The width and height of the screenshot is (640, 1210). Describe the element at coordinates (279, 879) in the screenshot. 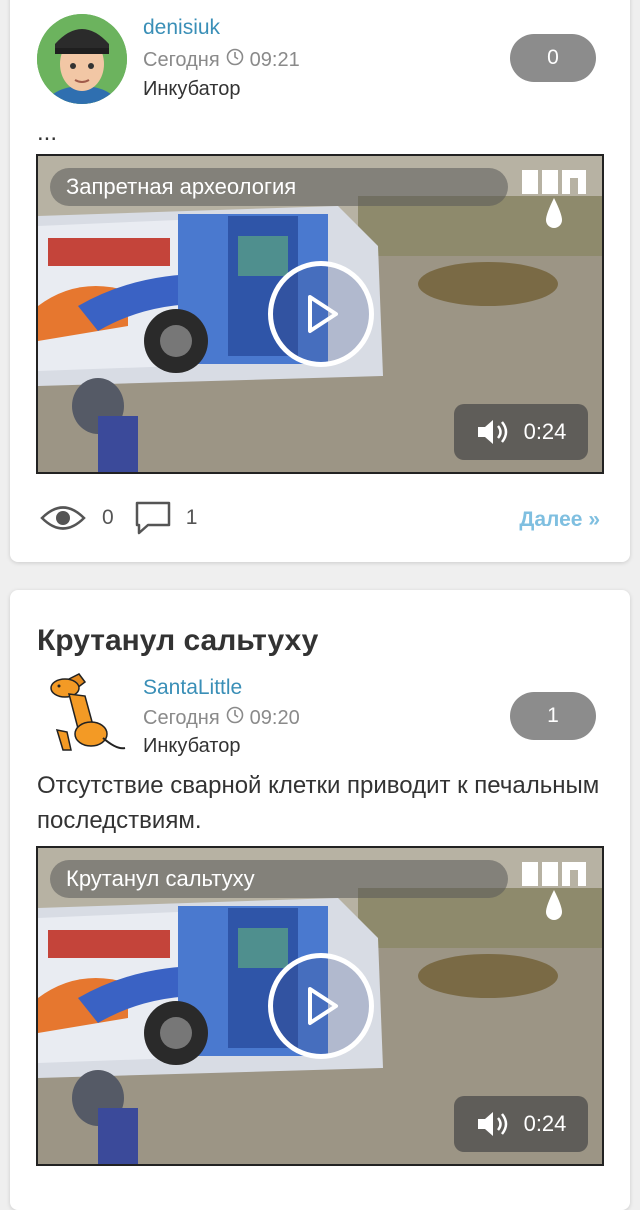

I see `video-title: Крутанул сальтуху` at that location.